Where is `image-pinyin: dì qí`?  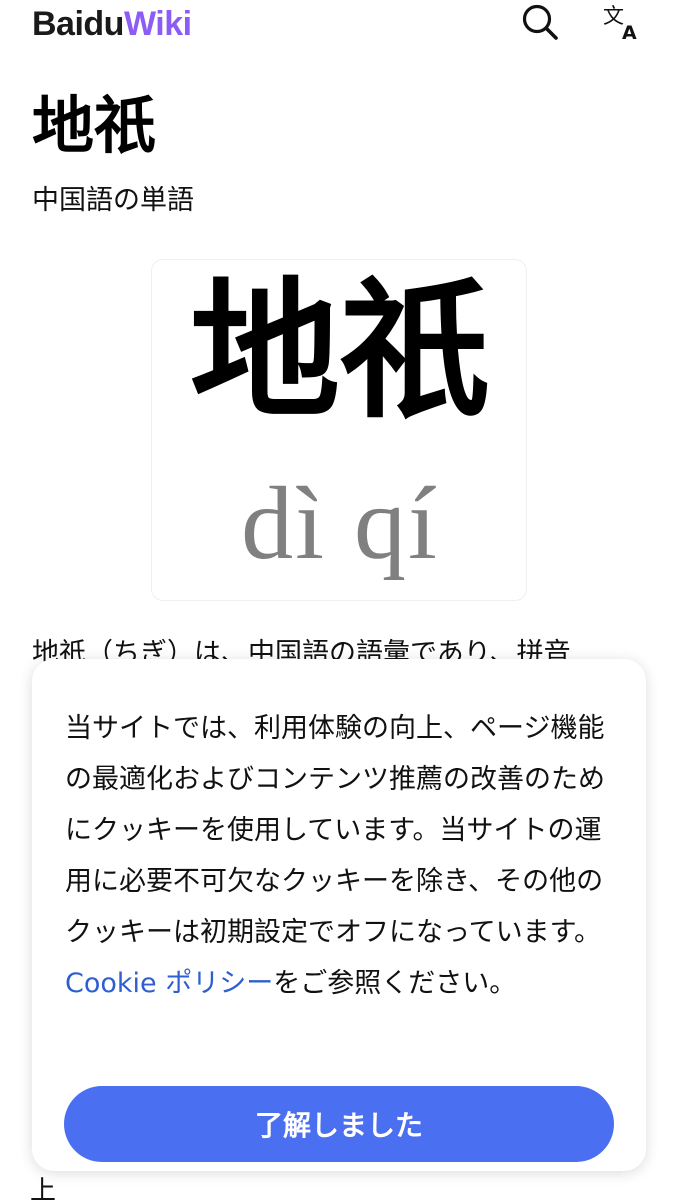
image-pinyin: dì qí is located at coordinates (340, 523).